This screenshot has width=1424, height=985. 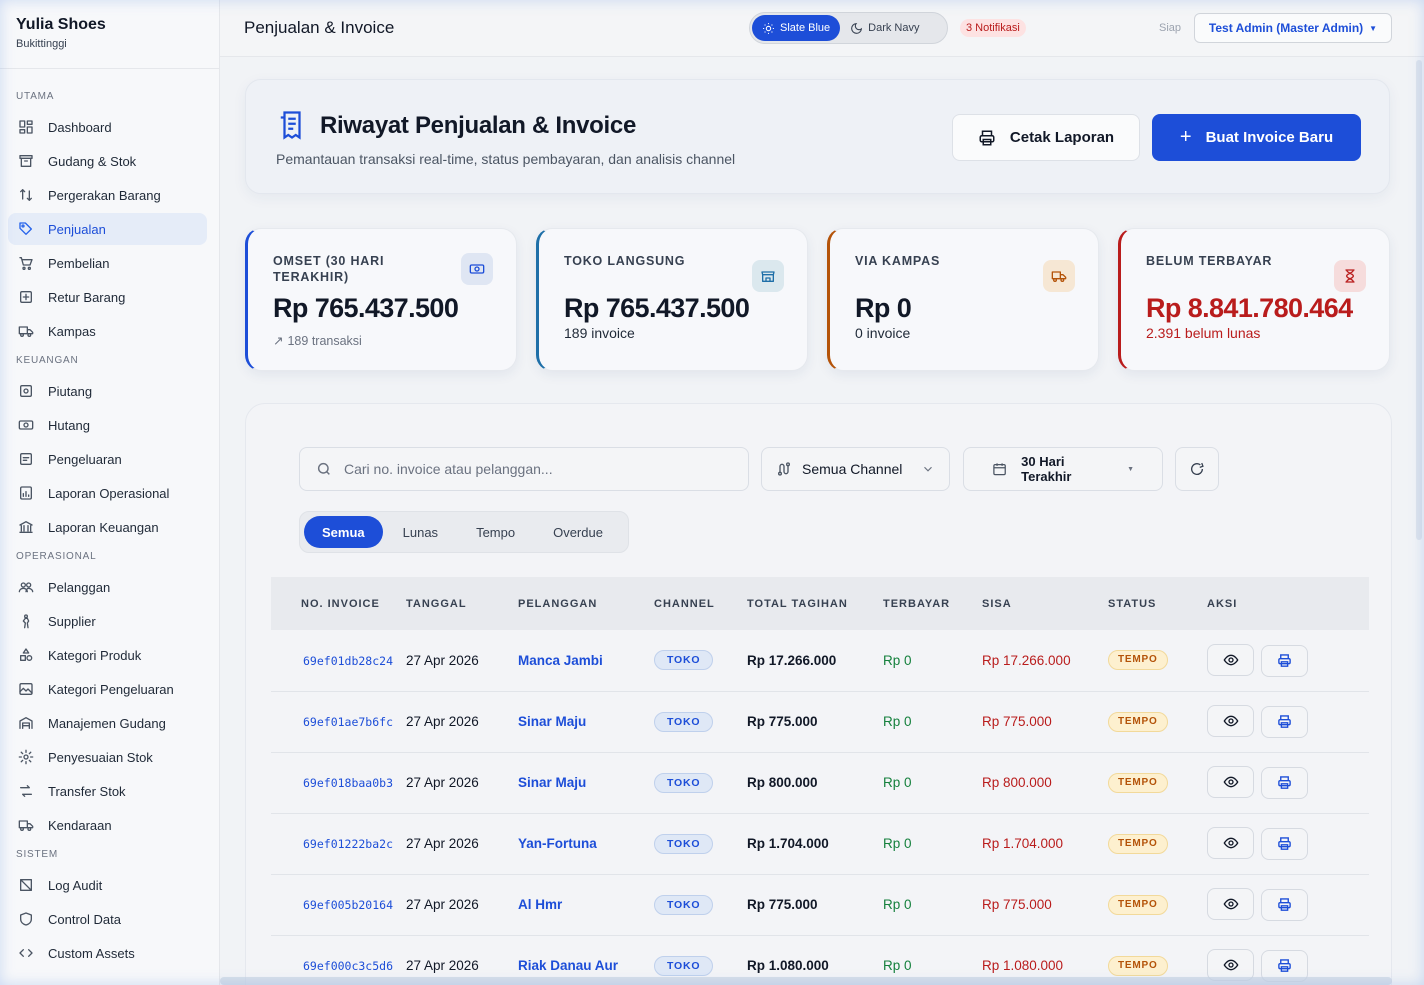 I want to click on page-title: Penjualan & Invoice, so click(x=319, y=27).